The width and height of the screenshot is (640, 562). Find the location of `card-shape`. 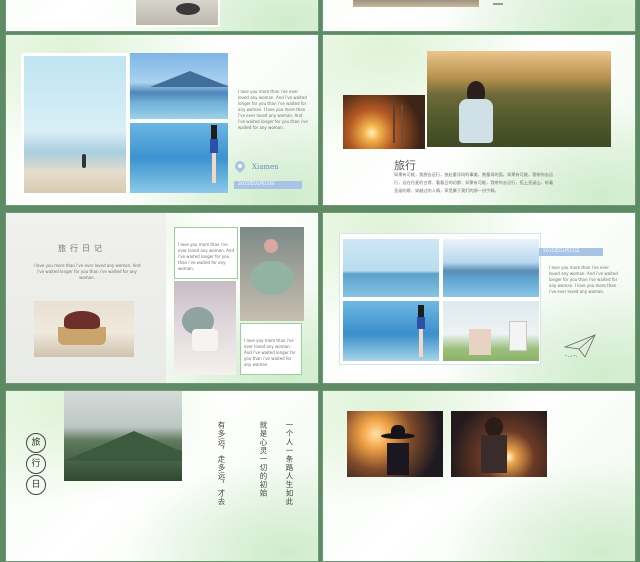

card-shape is located at coordinates (480, 342).